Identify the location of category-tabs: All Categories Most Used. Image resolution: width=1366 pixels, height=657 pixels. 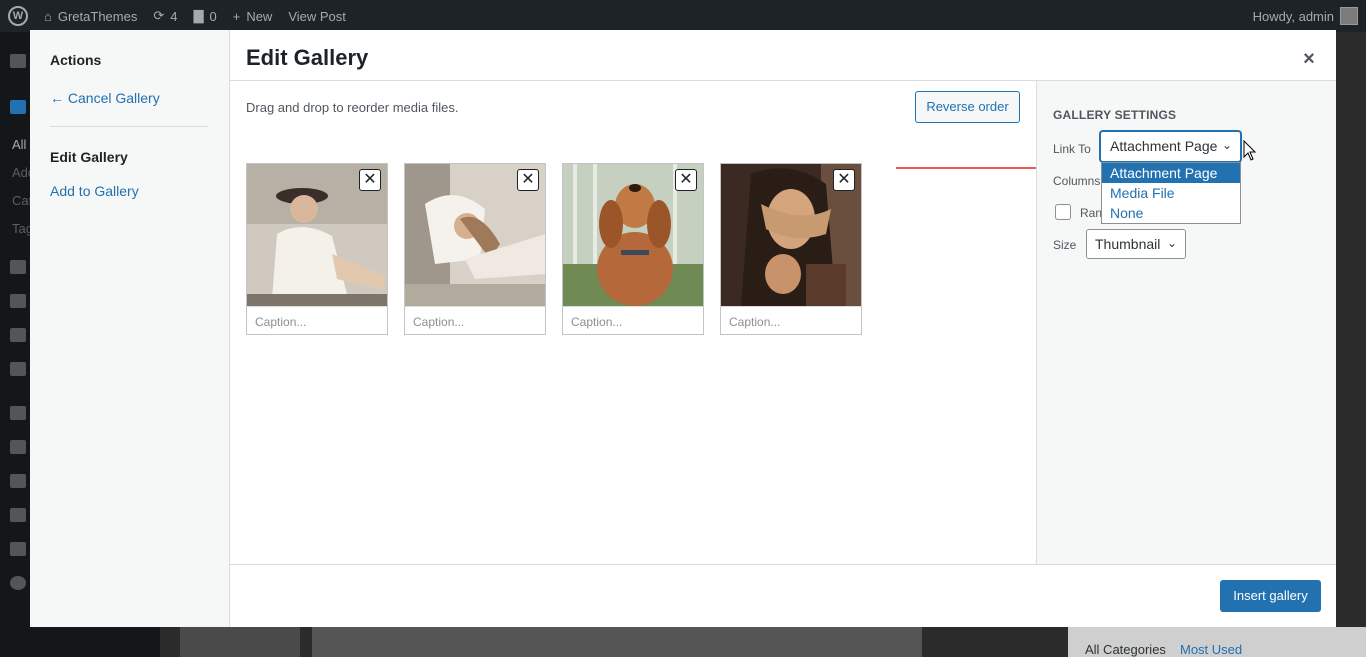
(1217, 642).